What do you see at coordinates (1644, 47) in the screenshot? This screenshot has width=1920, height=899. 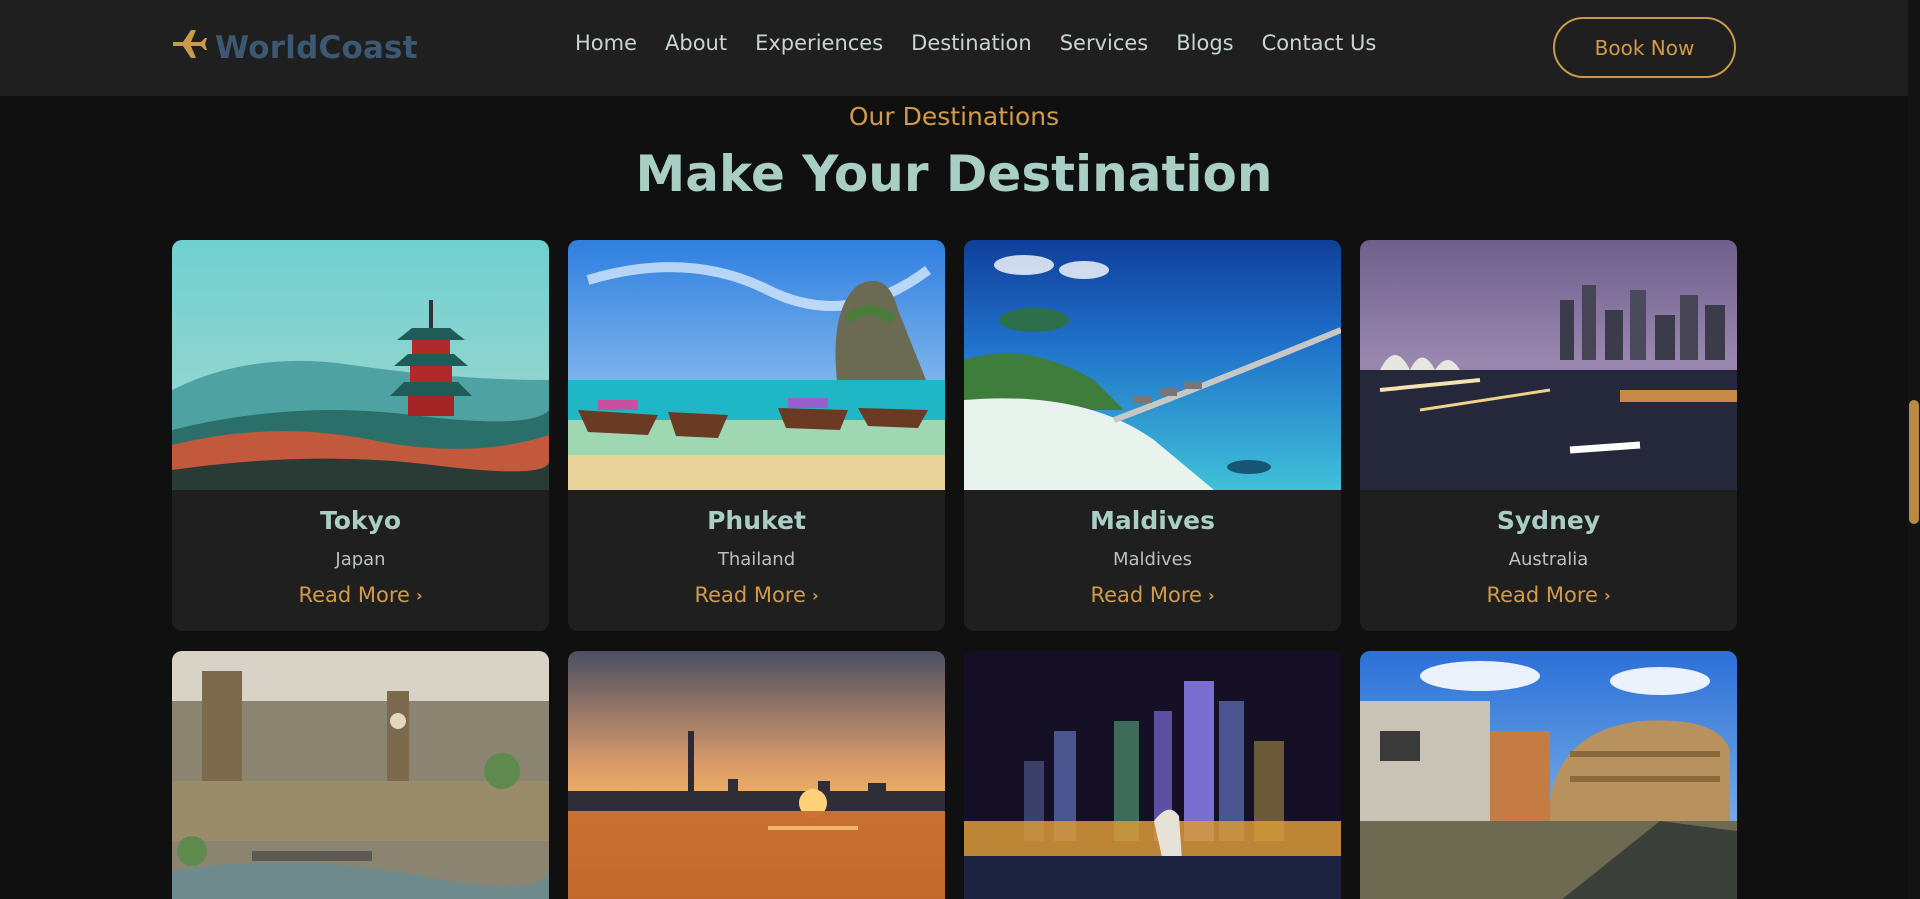 I see `book-now-button: Book Now` at bounding box center [1644, 47].